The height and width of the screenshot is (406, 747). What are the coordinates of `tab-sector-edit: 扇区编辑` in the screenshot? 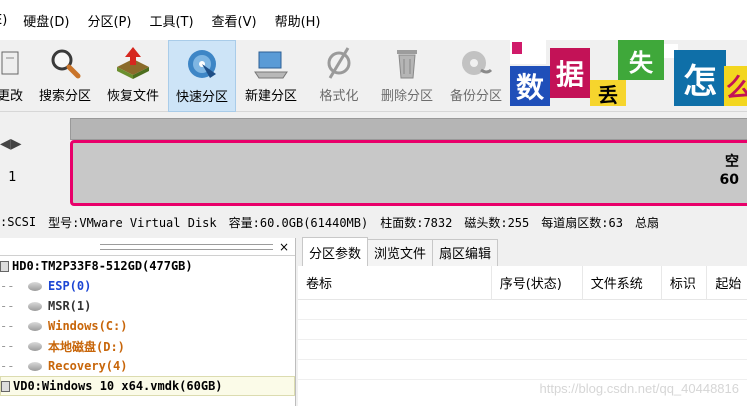 It's located at (465, 252).